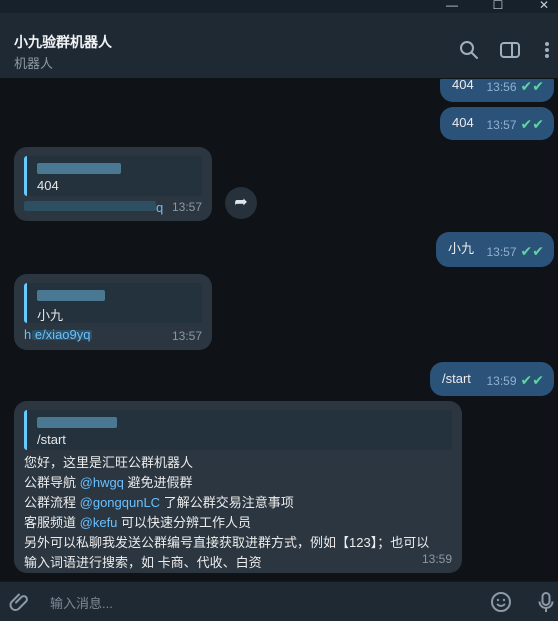  I want to click on maximize-button: ☐, so click(498, 6).